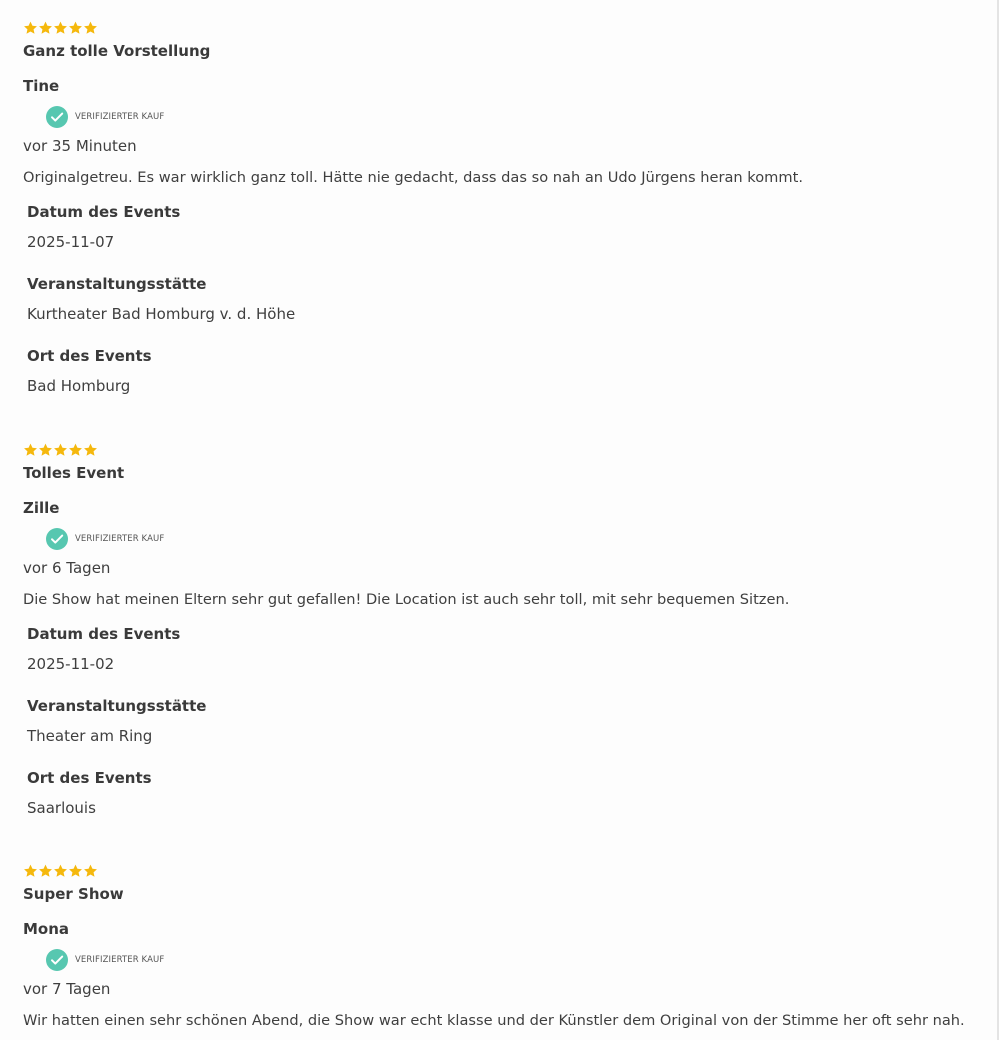 Image resolution: width=999 pixels, height=1040 pixels. I want to click on venue-value: Theater am Ring, so click(90, 736).